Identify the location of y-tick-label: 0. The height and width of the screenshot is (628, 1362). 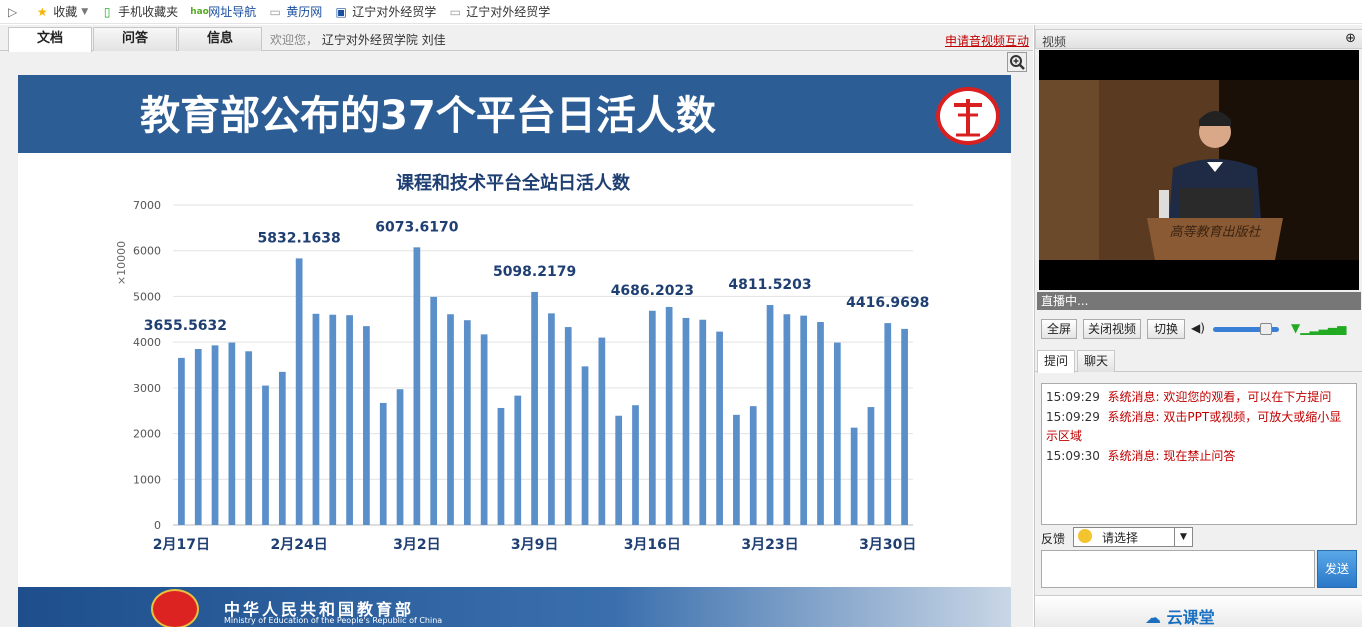
(157, 525).